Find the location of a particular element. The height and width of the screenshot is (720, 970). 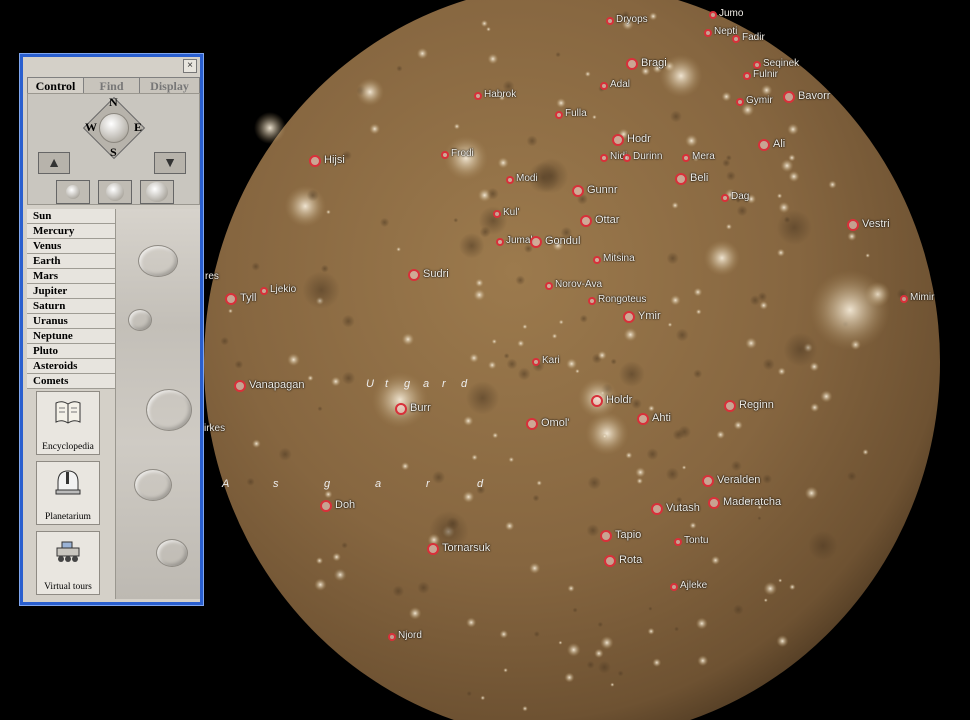

feature-label: Hodr is located at coordinates (639, 139).